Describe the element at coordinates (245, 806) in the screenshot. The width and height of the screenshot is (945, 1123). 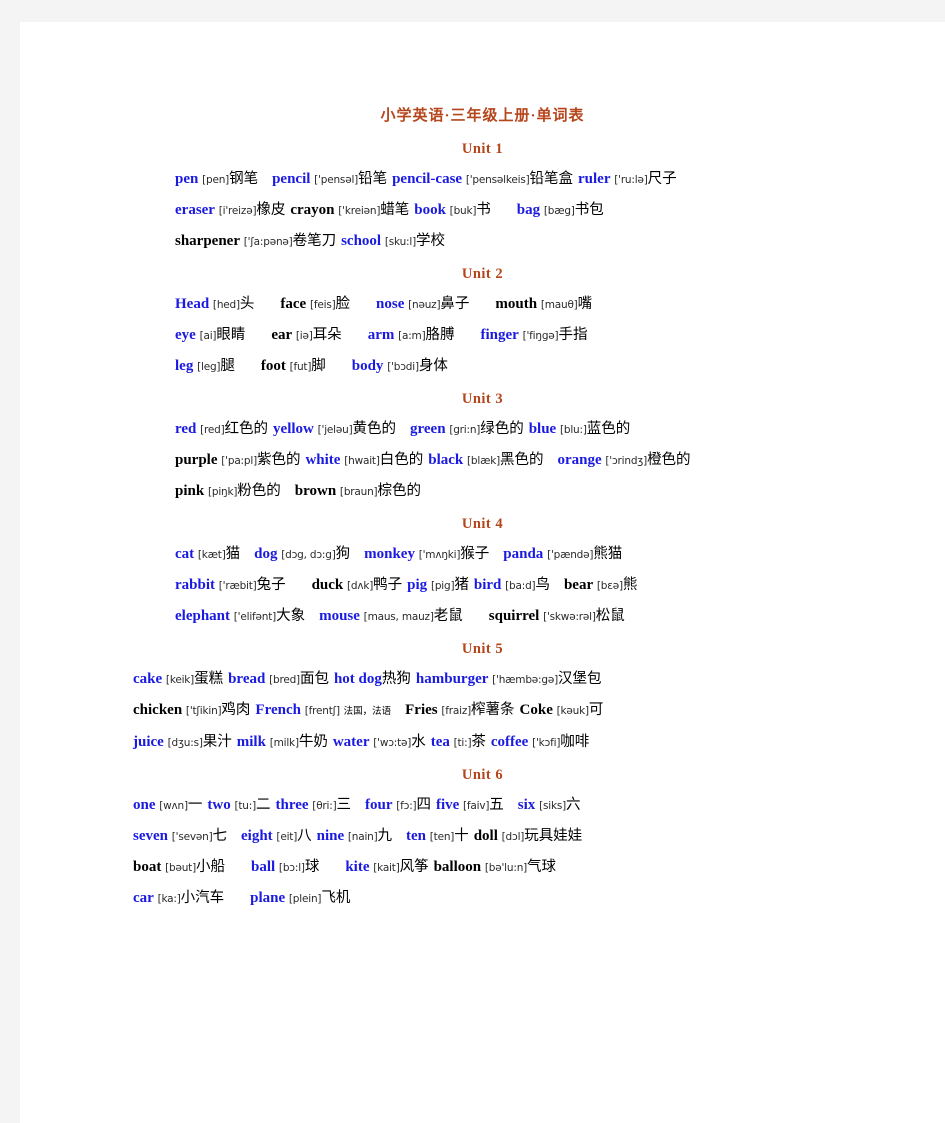
I see `phonetic-transcription: [tu:]` at that location.